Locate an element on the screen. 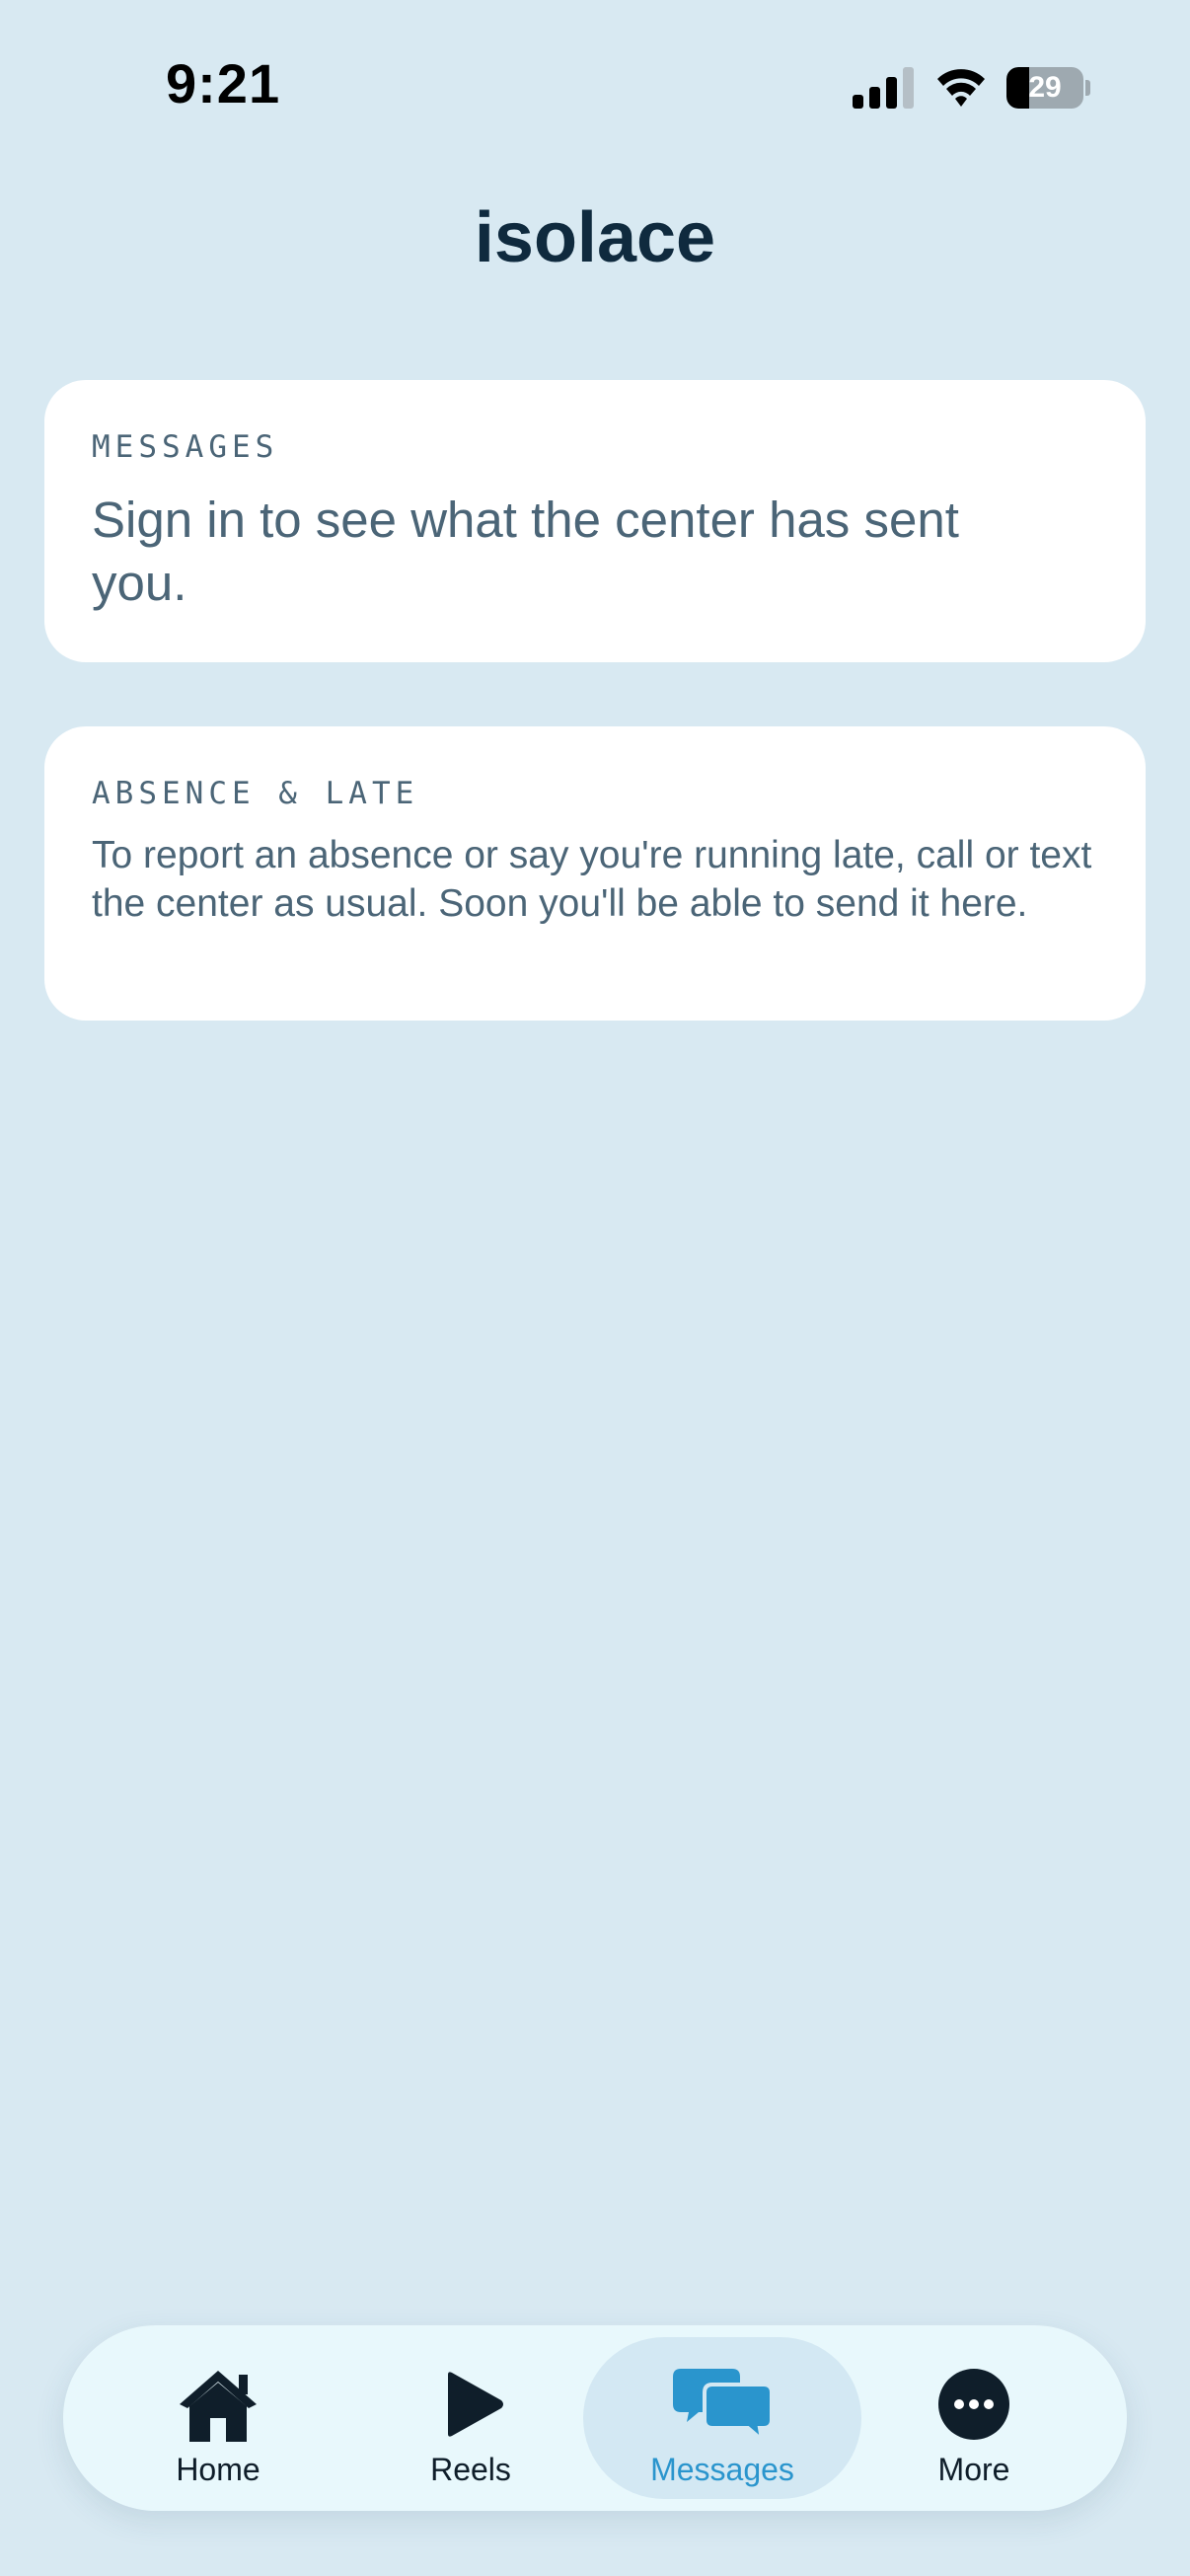  tab-more: More is located at coordinates (974, 2418).